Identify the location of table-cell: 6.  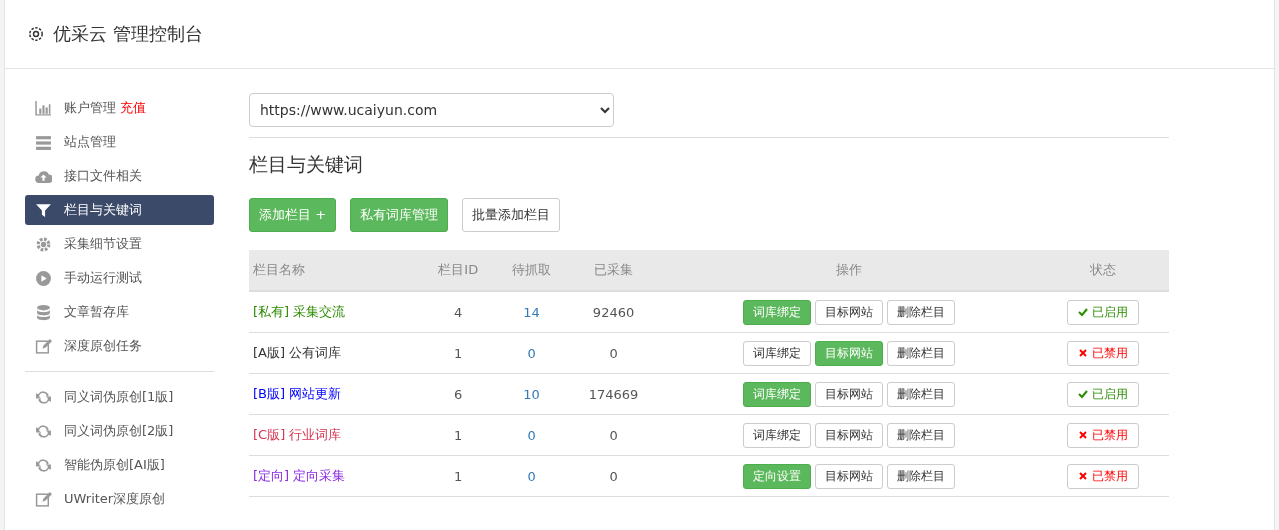
(458, 394).